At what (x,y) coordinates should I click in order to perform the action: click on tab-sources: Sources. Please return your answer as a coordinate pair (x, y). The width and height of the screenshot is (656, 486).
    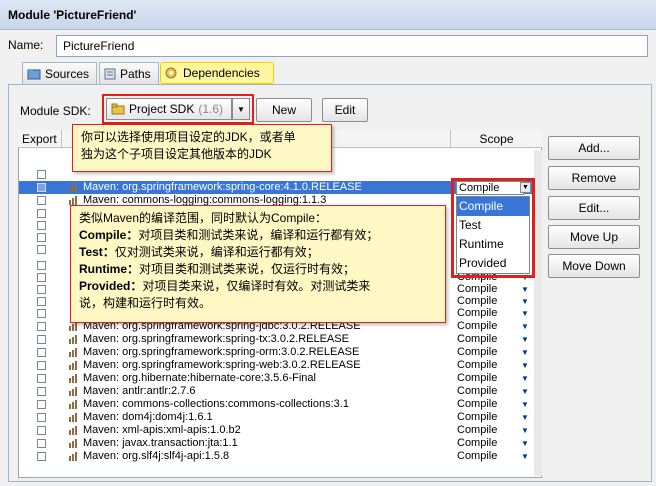
    Looking at the image, I should click on (59, 73).